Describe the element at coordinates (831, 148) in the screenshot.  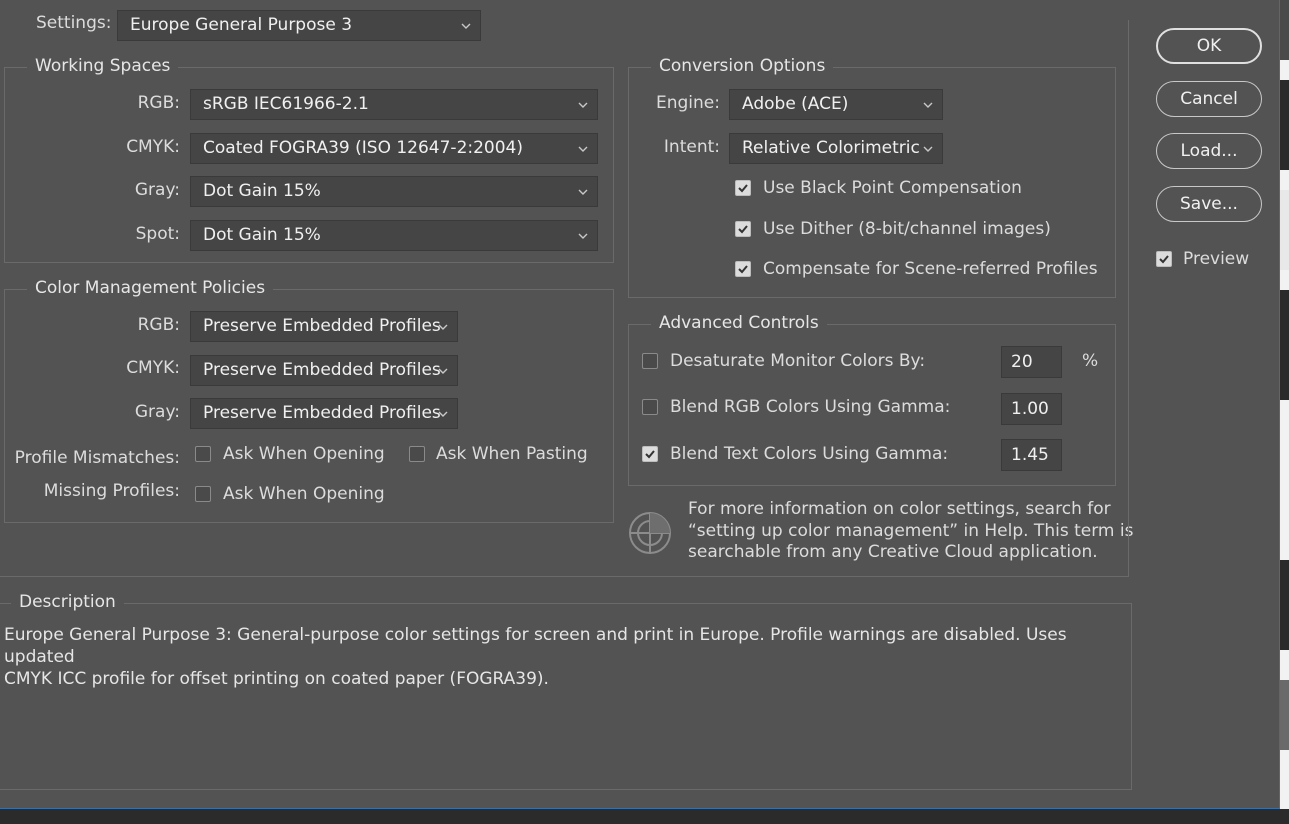
I see `intent-value: Relative Colorimetric` at that location.